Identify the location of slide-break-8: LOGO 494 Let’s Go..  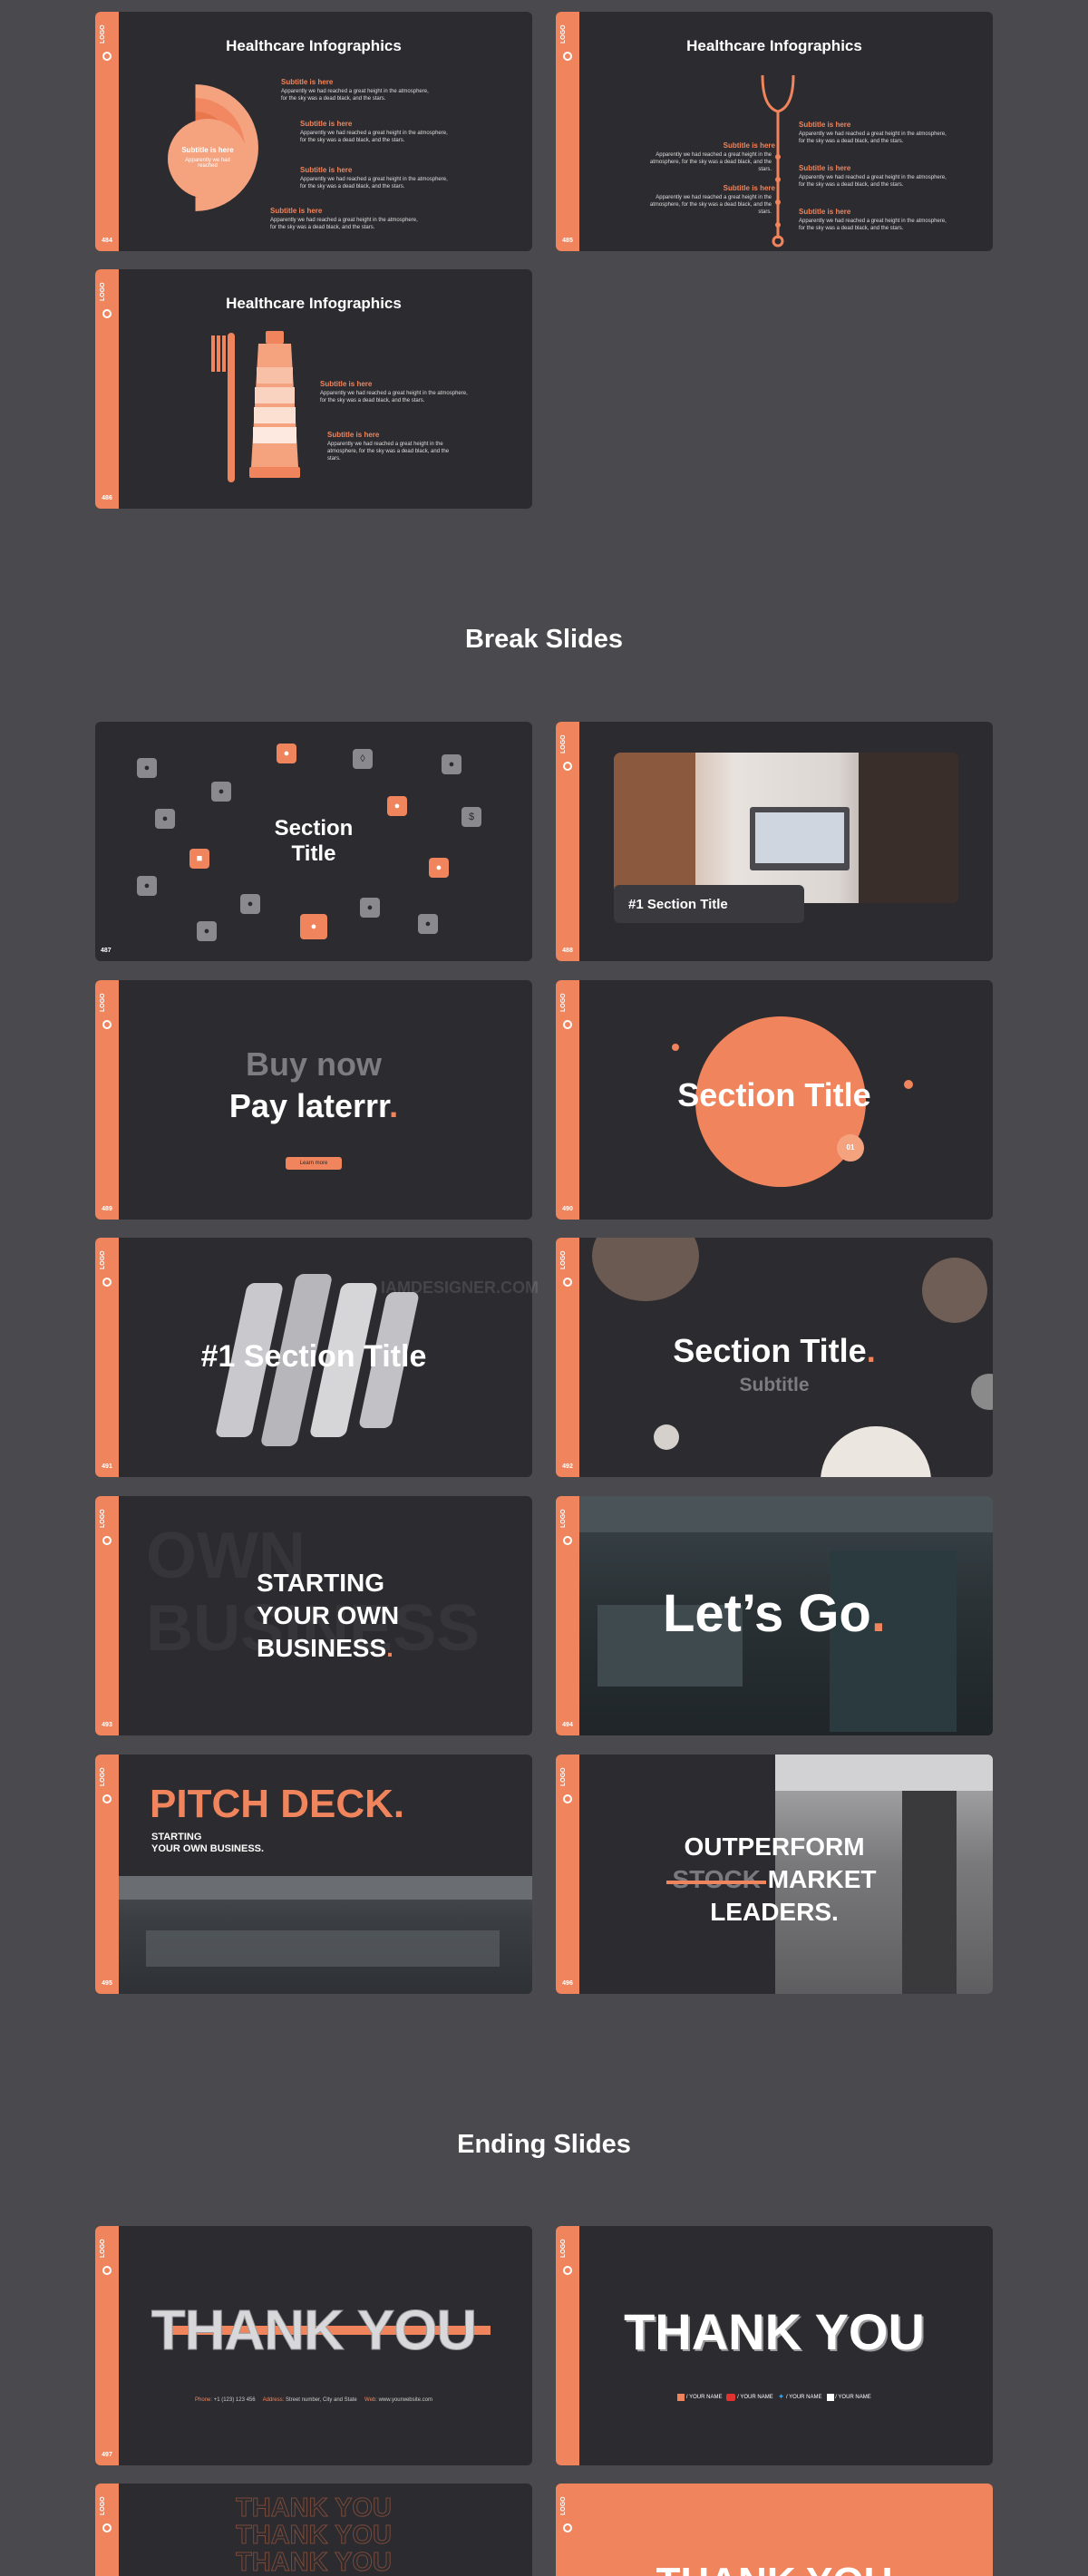
(774, 1615).